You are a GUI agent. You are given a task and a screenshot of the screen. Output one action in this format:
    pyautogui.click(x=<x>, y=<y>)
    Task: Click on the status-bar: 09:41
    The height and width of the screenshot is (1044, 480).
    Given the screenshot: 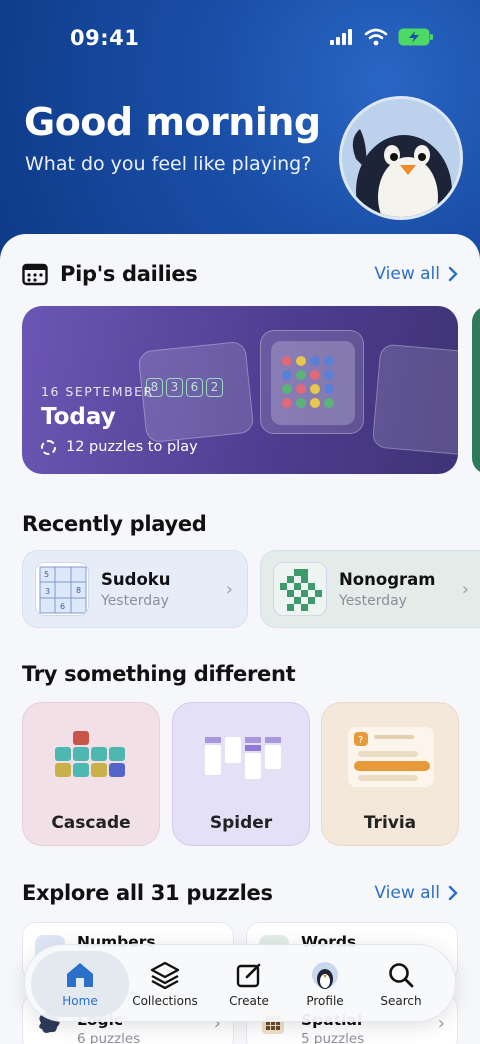 What is the action you would take?
    pyautogui.click(x=240, y=35)
    